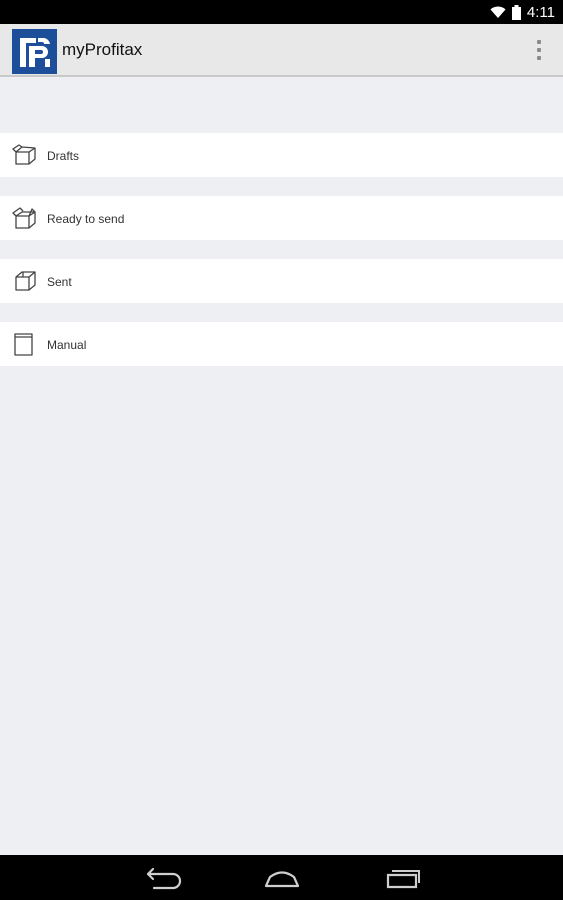 Image resolution: width=563 pixels, height=900 pixels. What do you see at coordinates (539, 50) in the screenshot?
I see `overflow-menu-button` at bounding box center [539, 50].